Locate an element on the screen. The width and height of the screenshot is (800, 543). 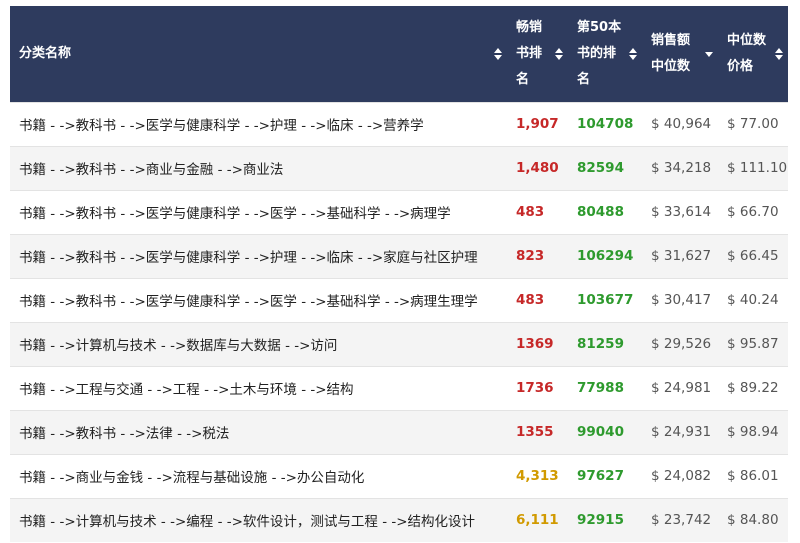
median-sales-cell: $ 24,981 is located at coordinates (680, 387).